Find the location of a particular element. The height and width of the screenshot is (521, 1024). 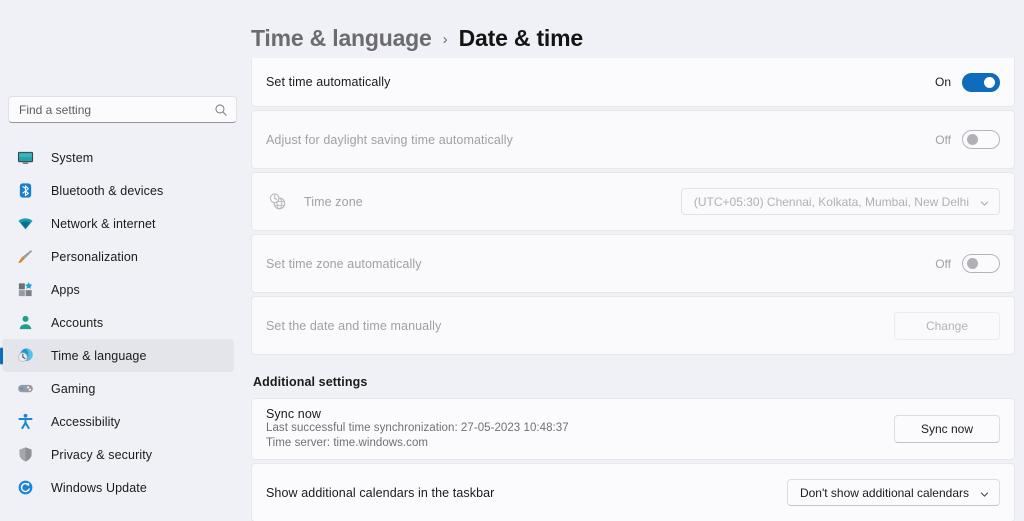

setting-label: Time zone is located at coordinates (333, 201).